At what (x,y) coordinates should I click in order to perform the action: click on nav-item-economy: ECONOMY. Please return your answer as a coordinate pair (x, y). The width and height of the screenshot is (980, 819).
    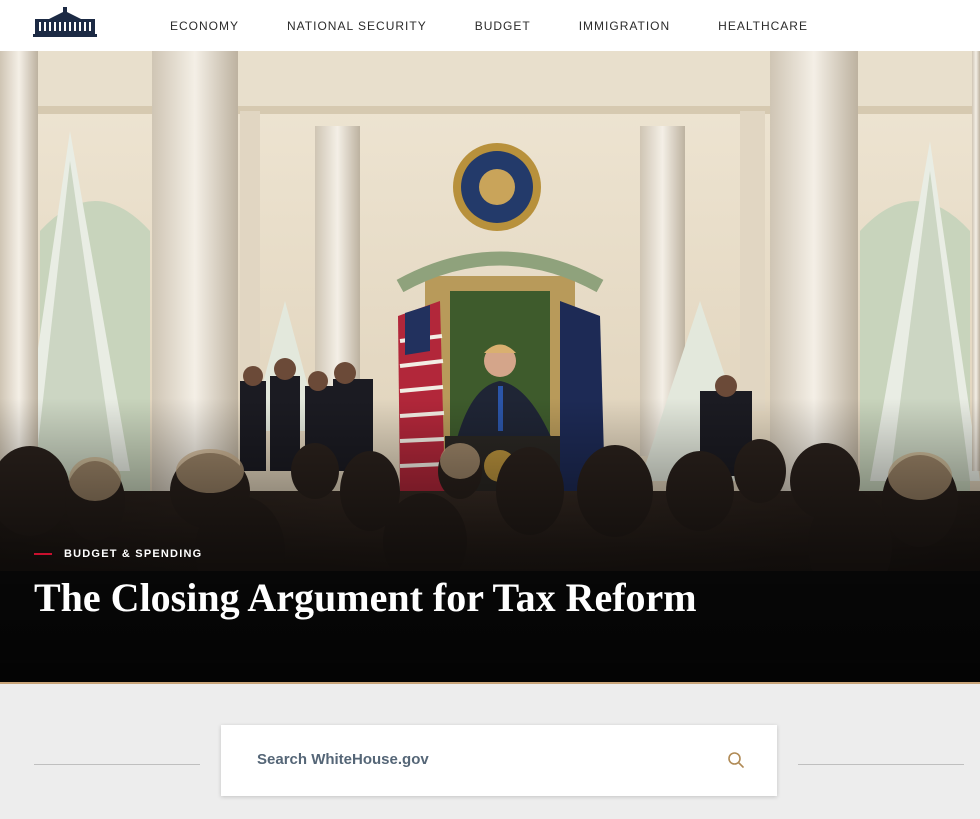
    Looking at the image, I should click on (204, 26).